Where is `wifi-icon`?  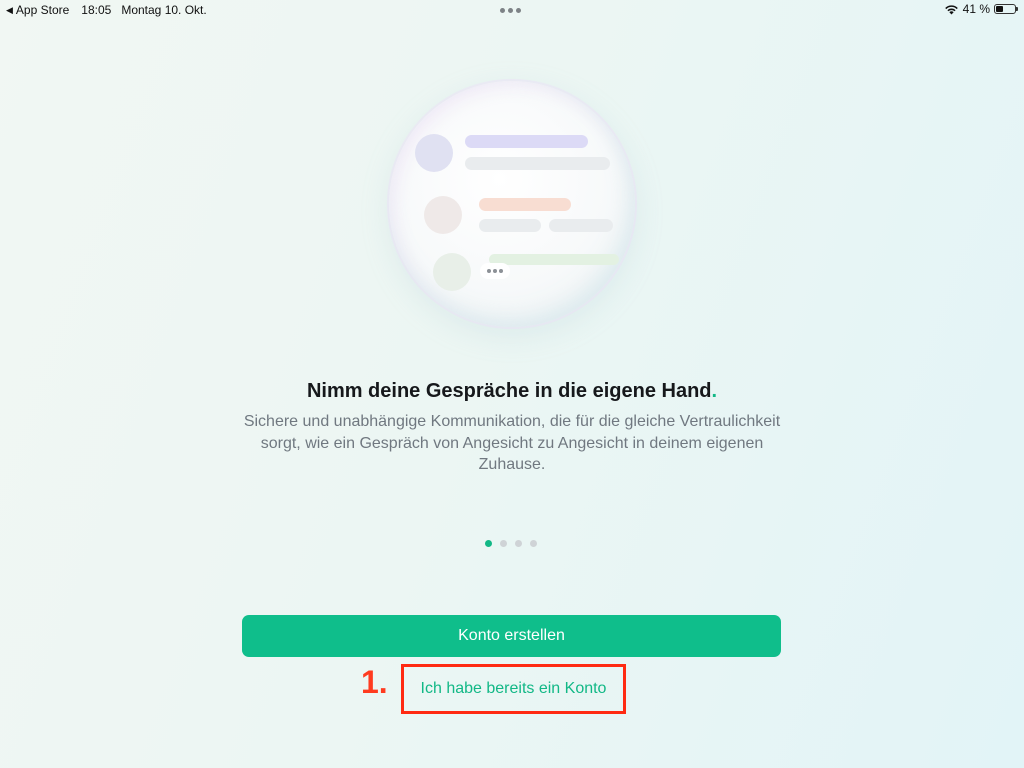
wifi-icon is located at coordinates (951, 10).